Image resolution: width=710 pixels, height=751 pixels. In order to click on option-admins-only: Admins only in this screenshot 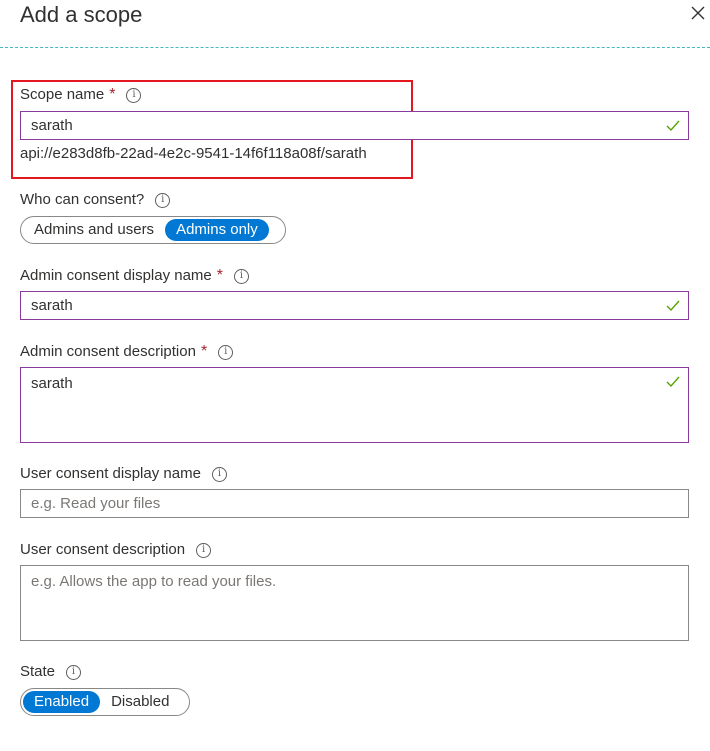, I will do `click(217, 230)`.